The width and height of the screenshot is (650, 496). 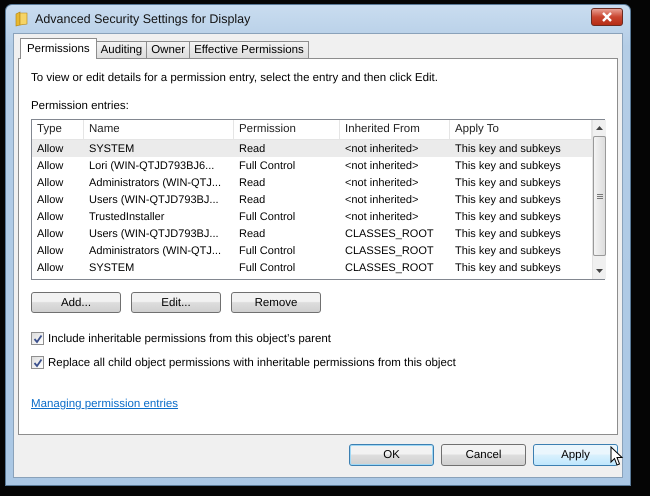 I want to click on help-link: Managing permission entries, so click(x=104, y=404).